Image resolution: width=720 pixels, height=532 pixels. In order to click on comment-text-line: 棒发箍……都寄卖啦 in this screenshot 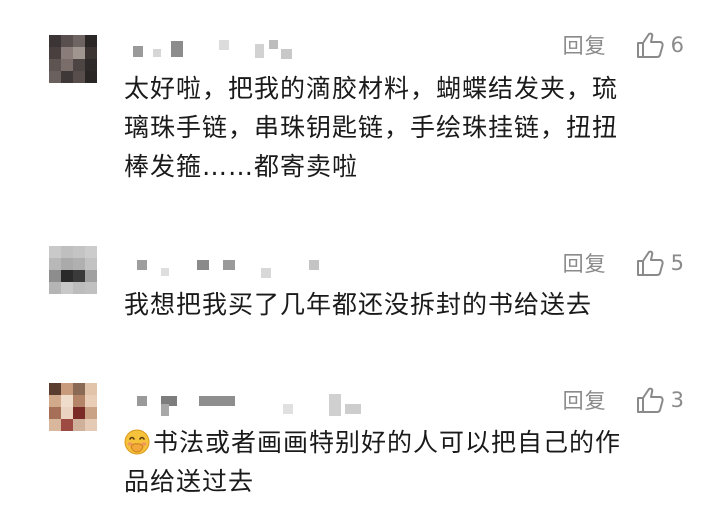, I will do `click(241, 166)`.